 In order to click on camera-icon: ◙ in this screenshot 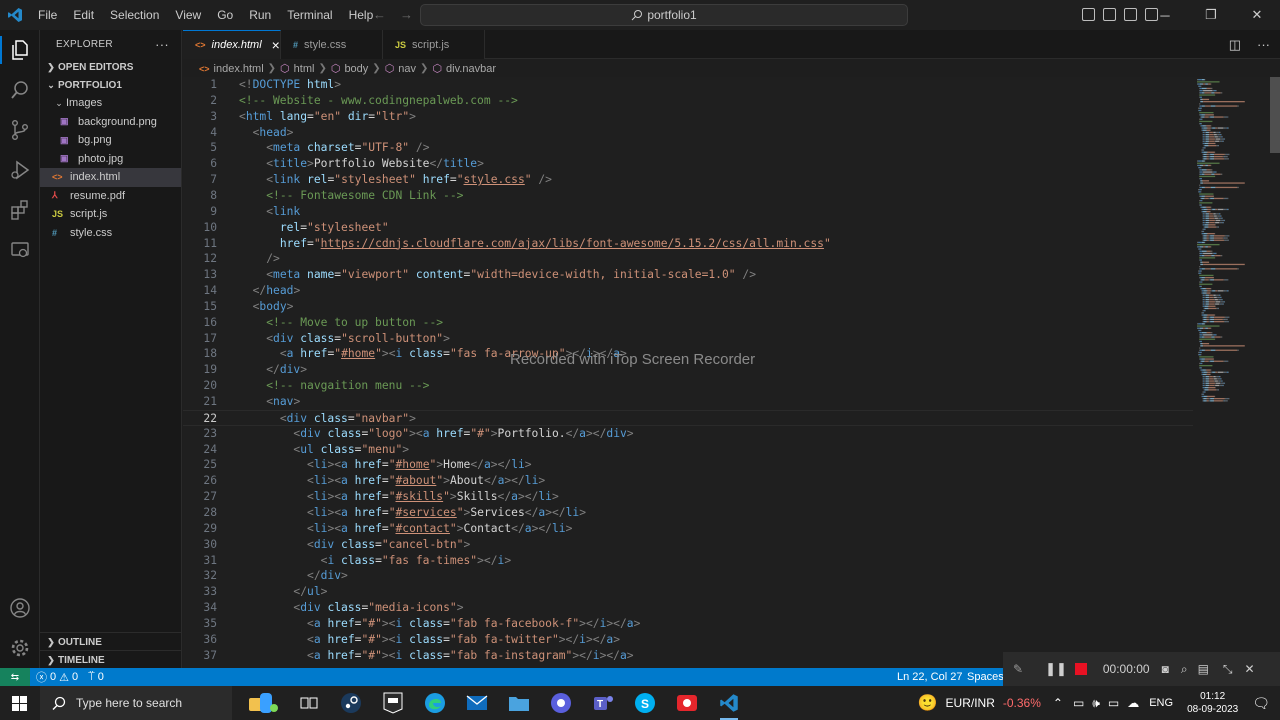, I will do `click(1165, 669)`.